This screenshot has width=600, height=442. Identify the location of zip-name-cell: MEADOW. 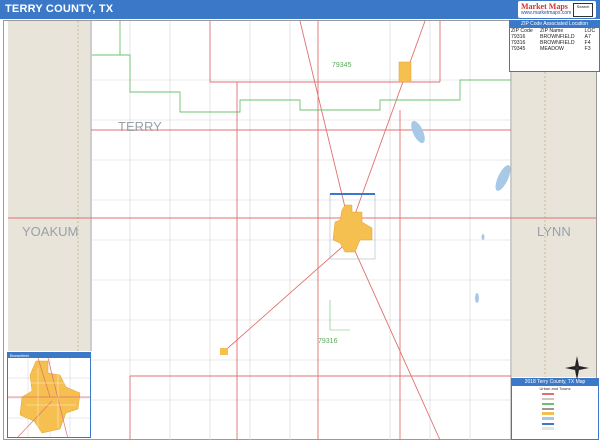
(552, 49).